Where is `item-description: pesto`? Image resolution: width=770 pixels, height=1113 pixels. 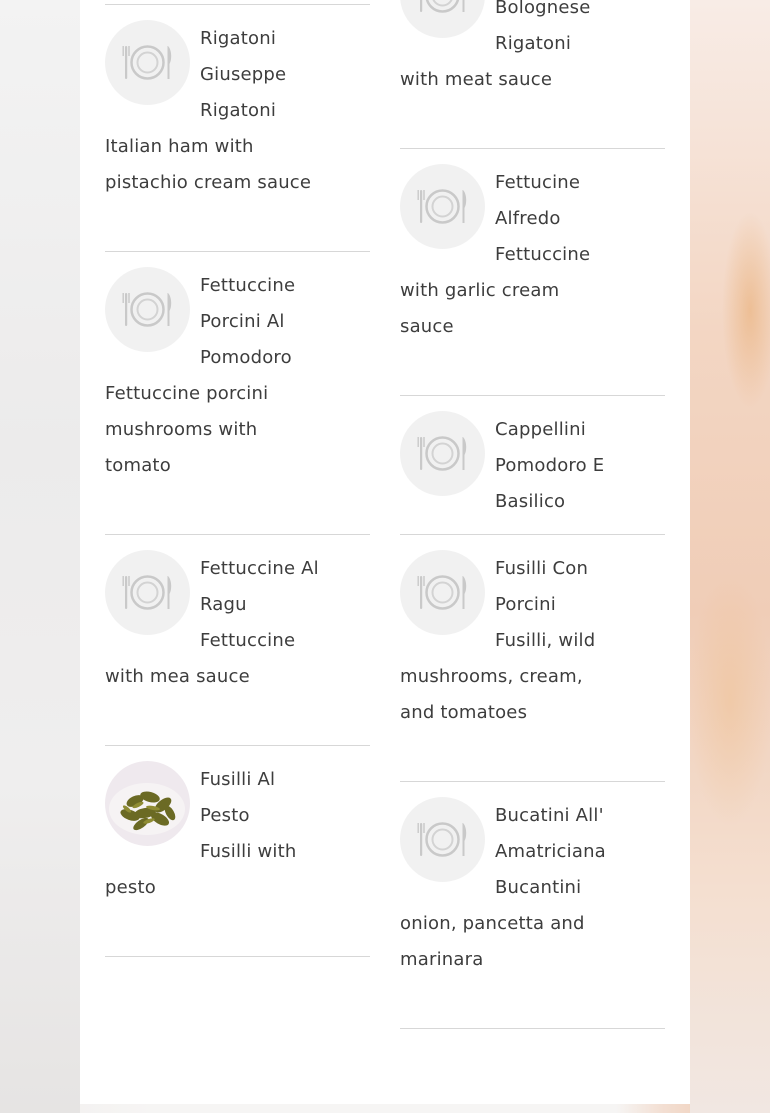 item-description: pesto is located at coordinates (130, 887).